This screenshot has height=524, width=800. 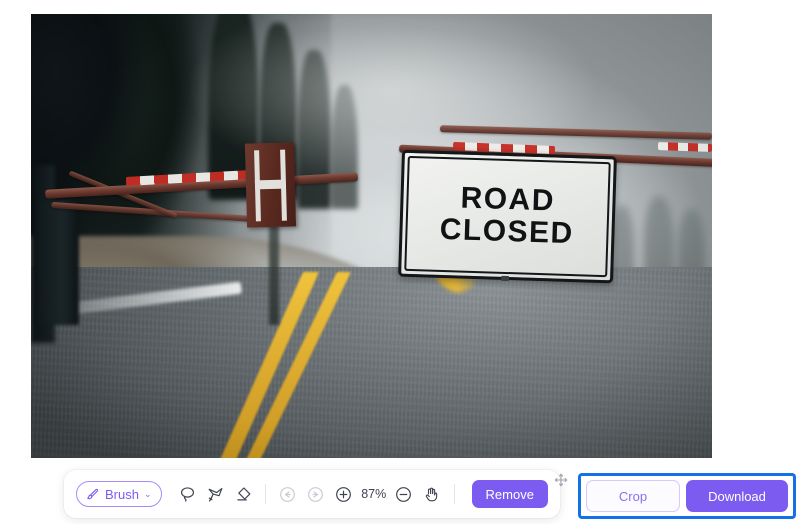 What do you see at coordinates (243, 494) in the screenshot?
I see `eraser-tool` at bounding box center [243, 494].